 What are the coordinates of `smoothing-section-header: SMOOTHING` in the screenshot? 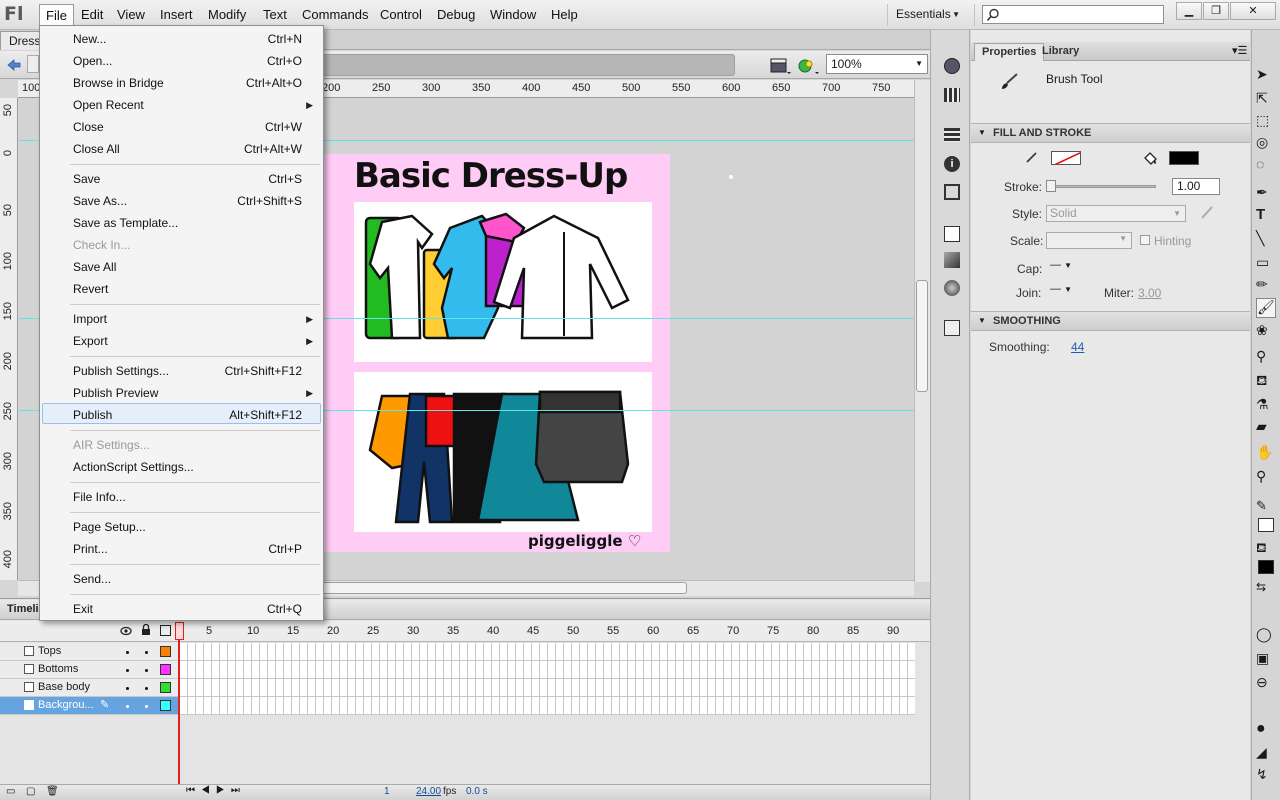 It's located at (1110, 321).